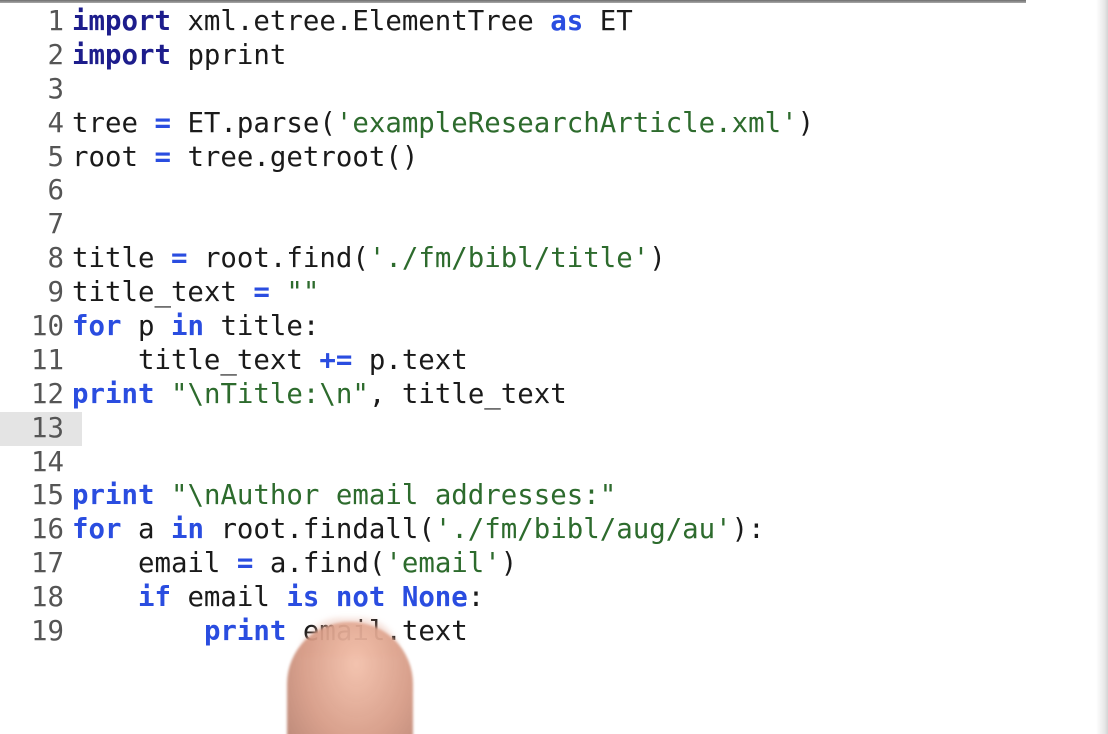 Image resolution: width=1108 pixels, height=734 pixels. I want to click on code-text: title_text = "", so click(195, 293).